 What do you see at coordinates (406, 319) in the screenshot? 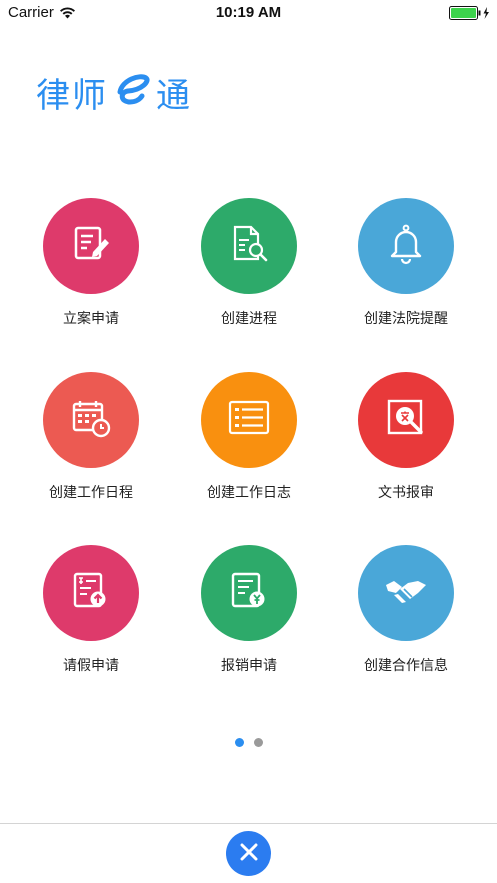
I see `tile-label: 创建法院提醒` at bounding box center [406, 319].